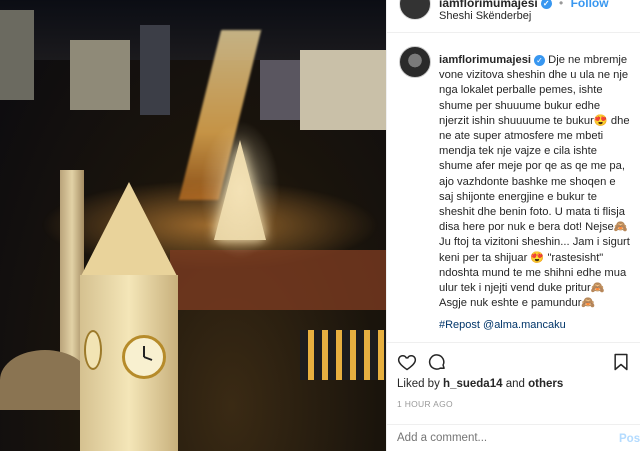 Image resolution: width=640 pixels, height=452 pixels. What do you see at coordinates (129, 230) in the screenshot?
I see `clock-tower-roof` at bounding box center [129, 230].